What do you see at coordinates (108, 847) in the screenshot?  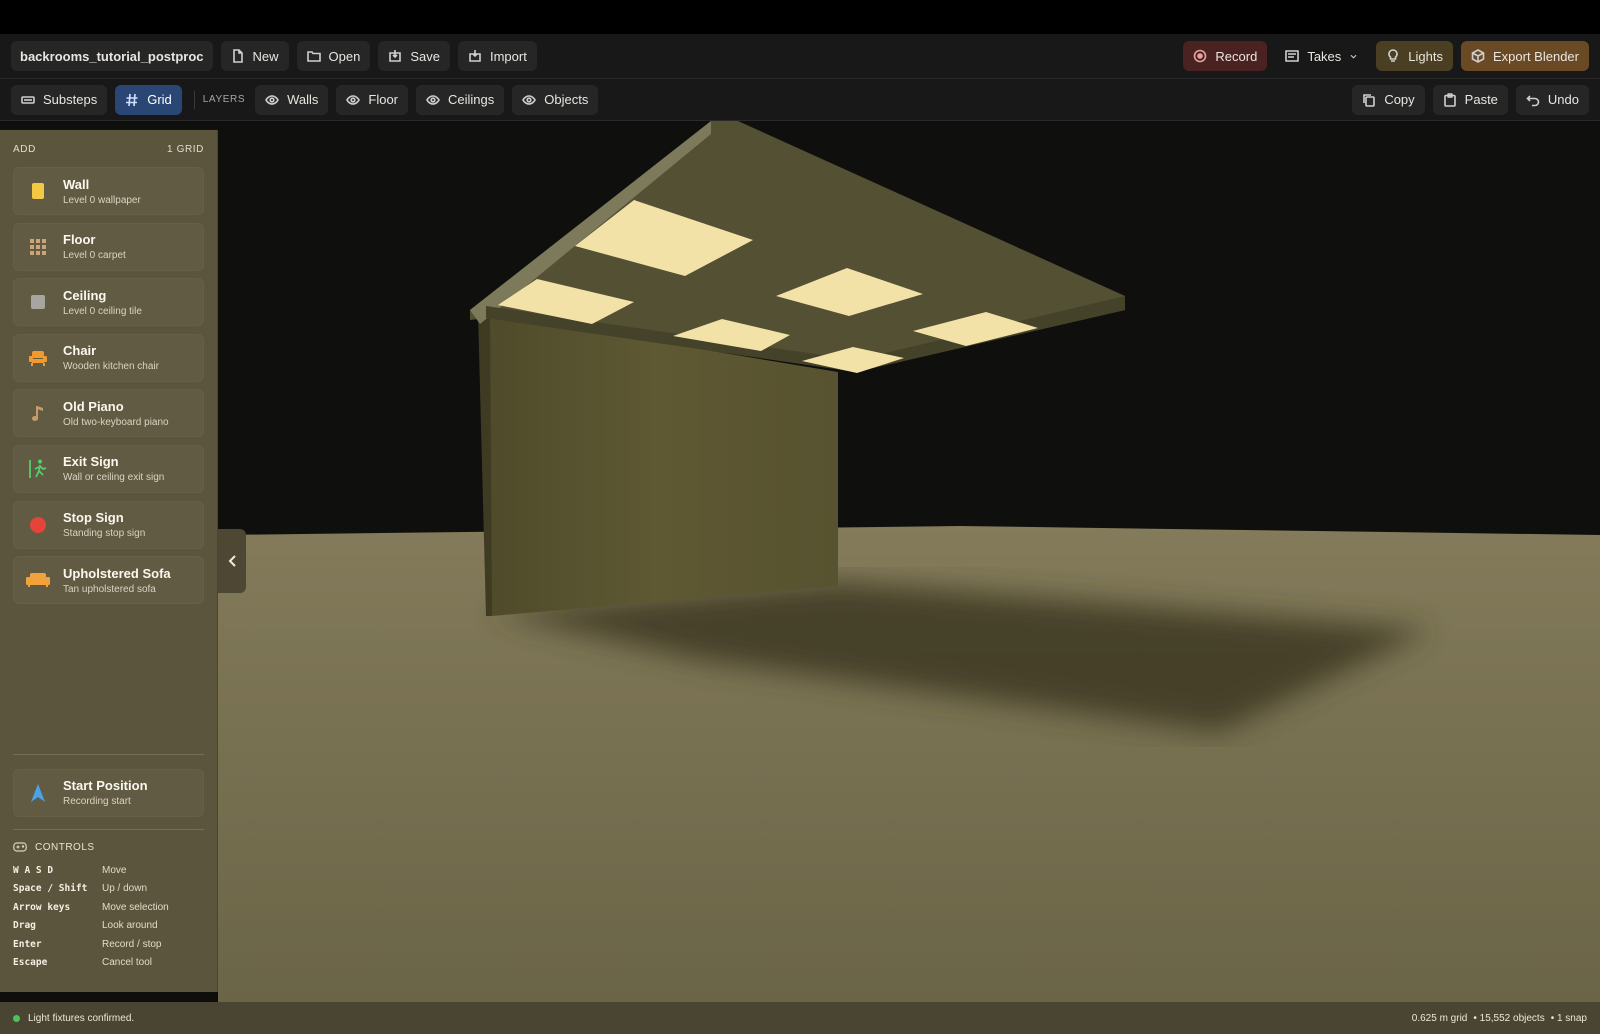 I see `controls-heading: CONTROLS` at bounding box center [108, 847].